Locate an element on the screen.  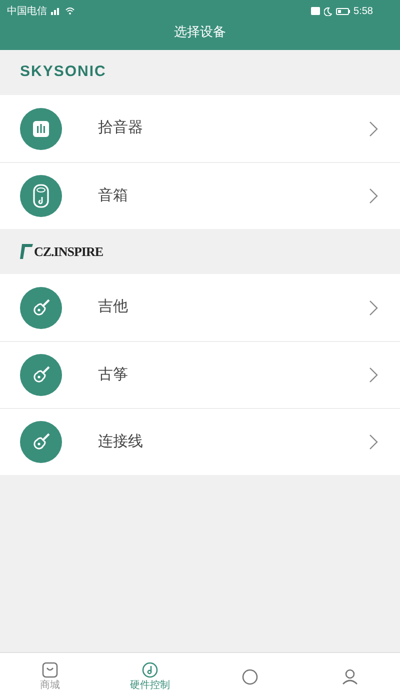
device-row: 连接线 is located at coordinates (200, 441).